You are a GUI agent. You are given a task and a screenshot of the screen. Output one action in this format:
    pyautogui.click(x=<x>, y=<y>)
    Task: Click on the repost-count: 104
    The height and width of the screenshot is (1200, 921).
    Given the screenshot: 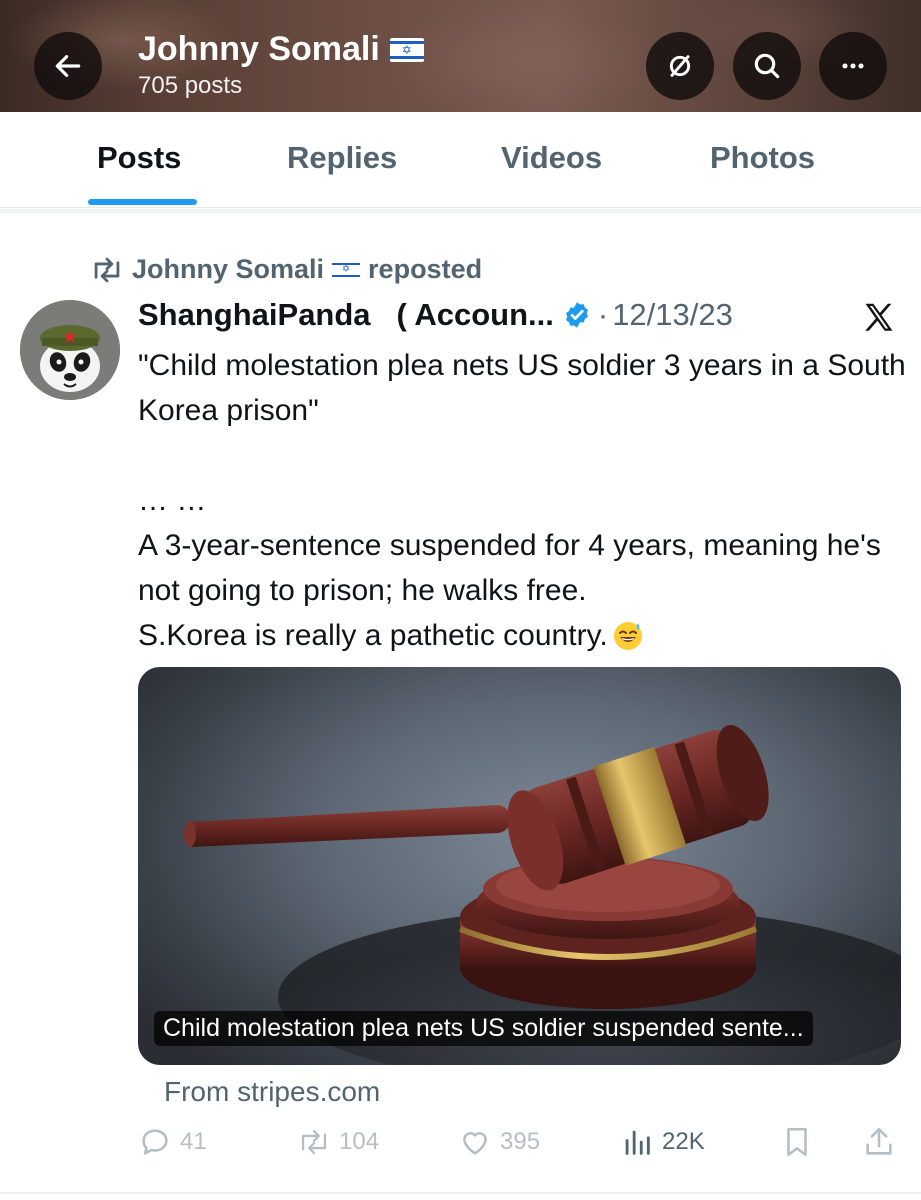 What is the action you would take?
    pyautogui.click(x=359, y=1141)
    